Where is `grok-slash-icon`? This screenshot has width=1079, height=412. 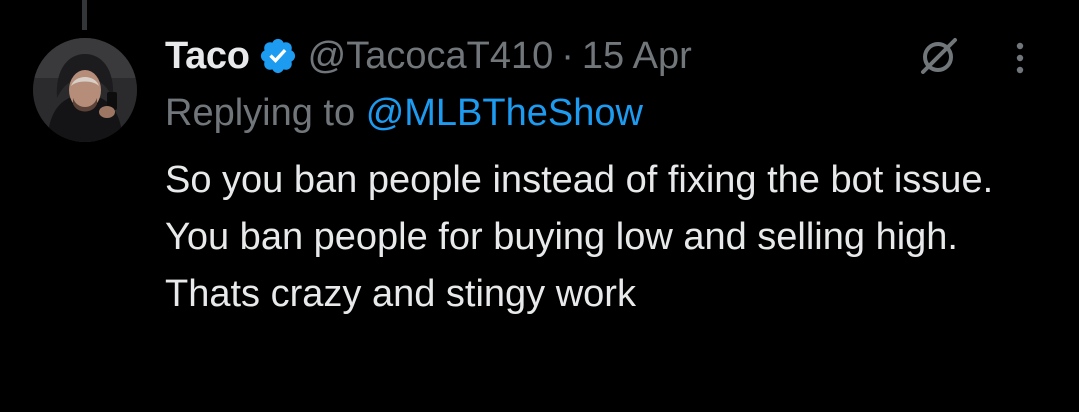
grok-slash-icon is located at coordinates (938, 57).